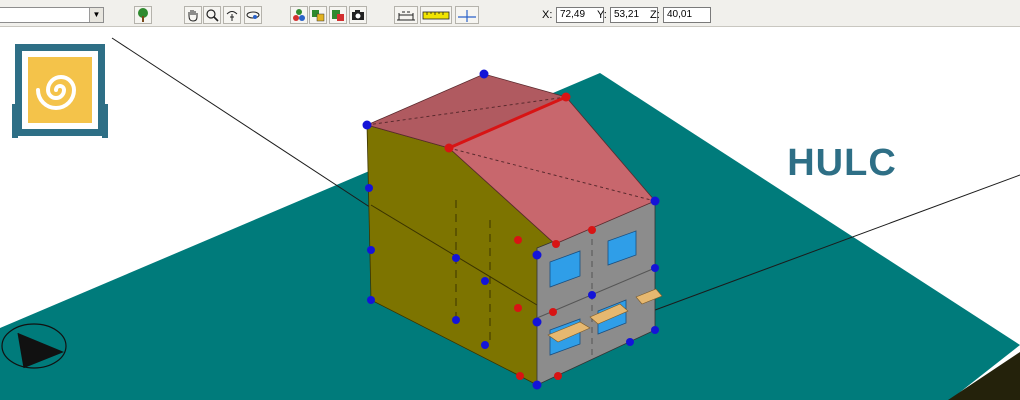 This screenshot has height=400, width=1020. I want to click on ruler-button, so click(436, 15).